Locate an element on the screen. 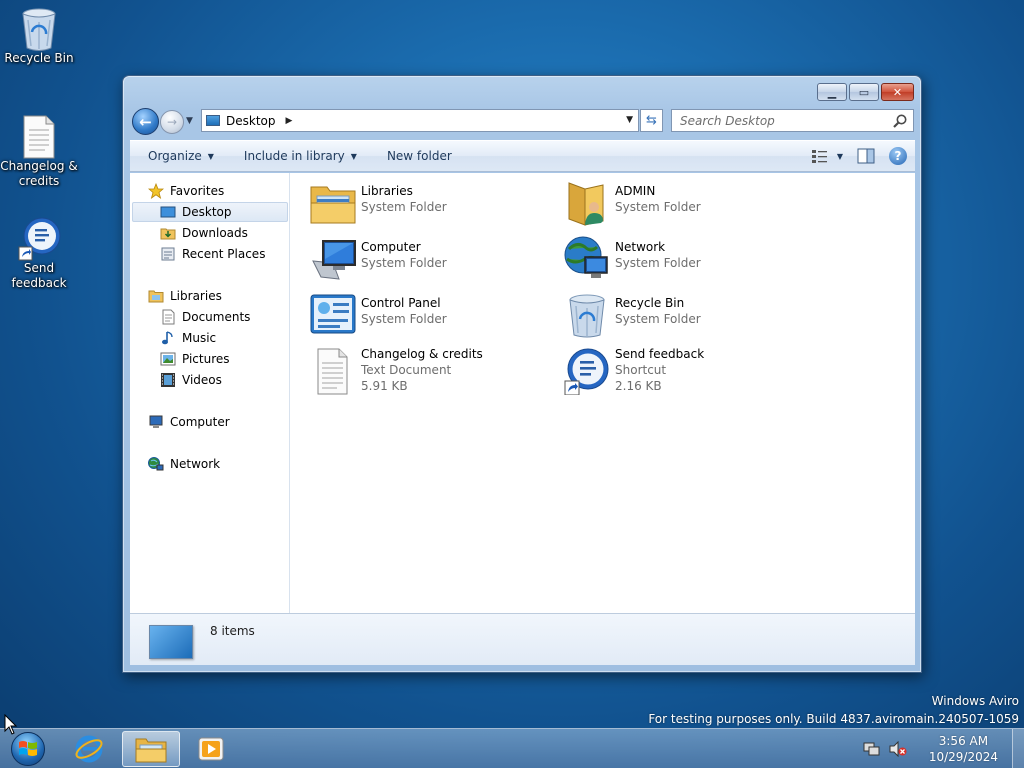  preview-pane-icon is located at coordinates (866, 156).